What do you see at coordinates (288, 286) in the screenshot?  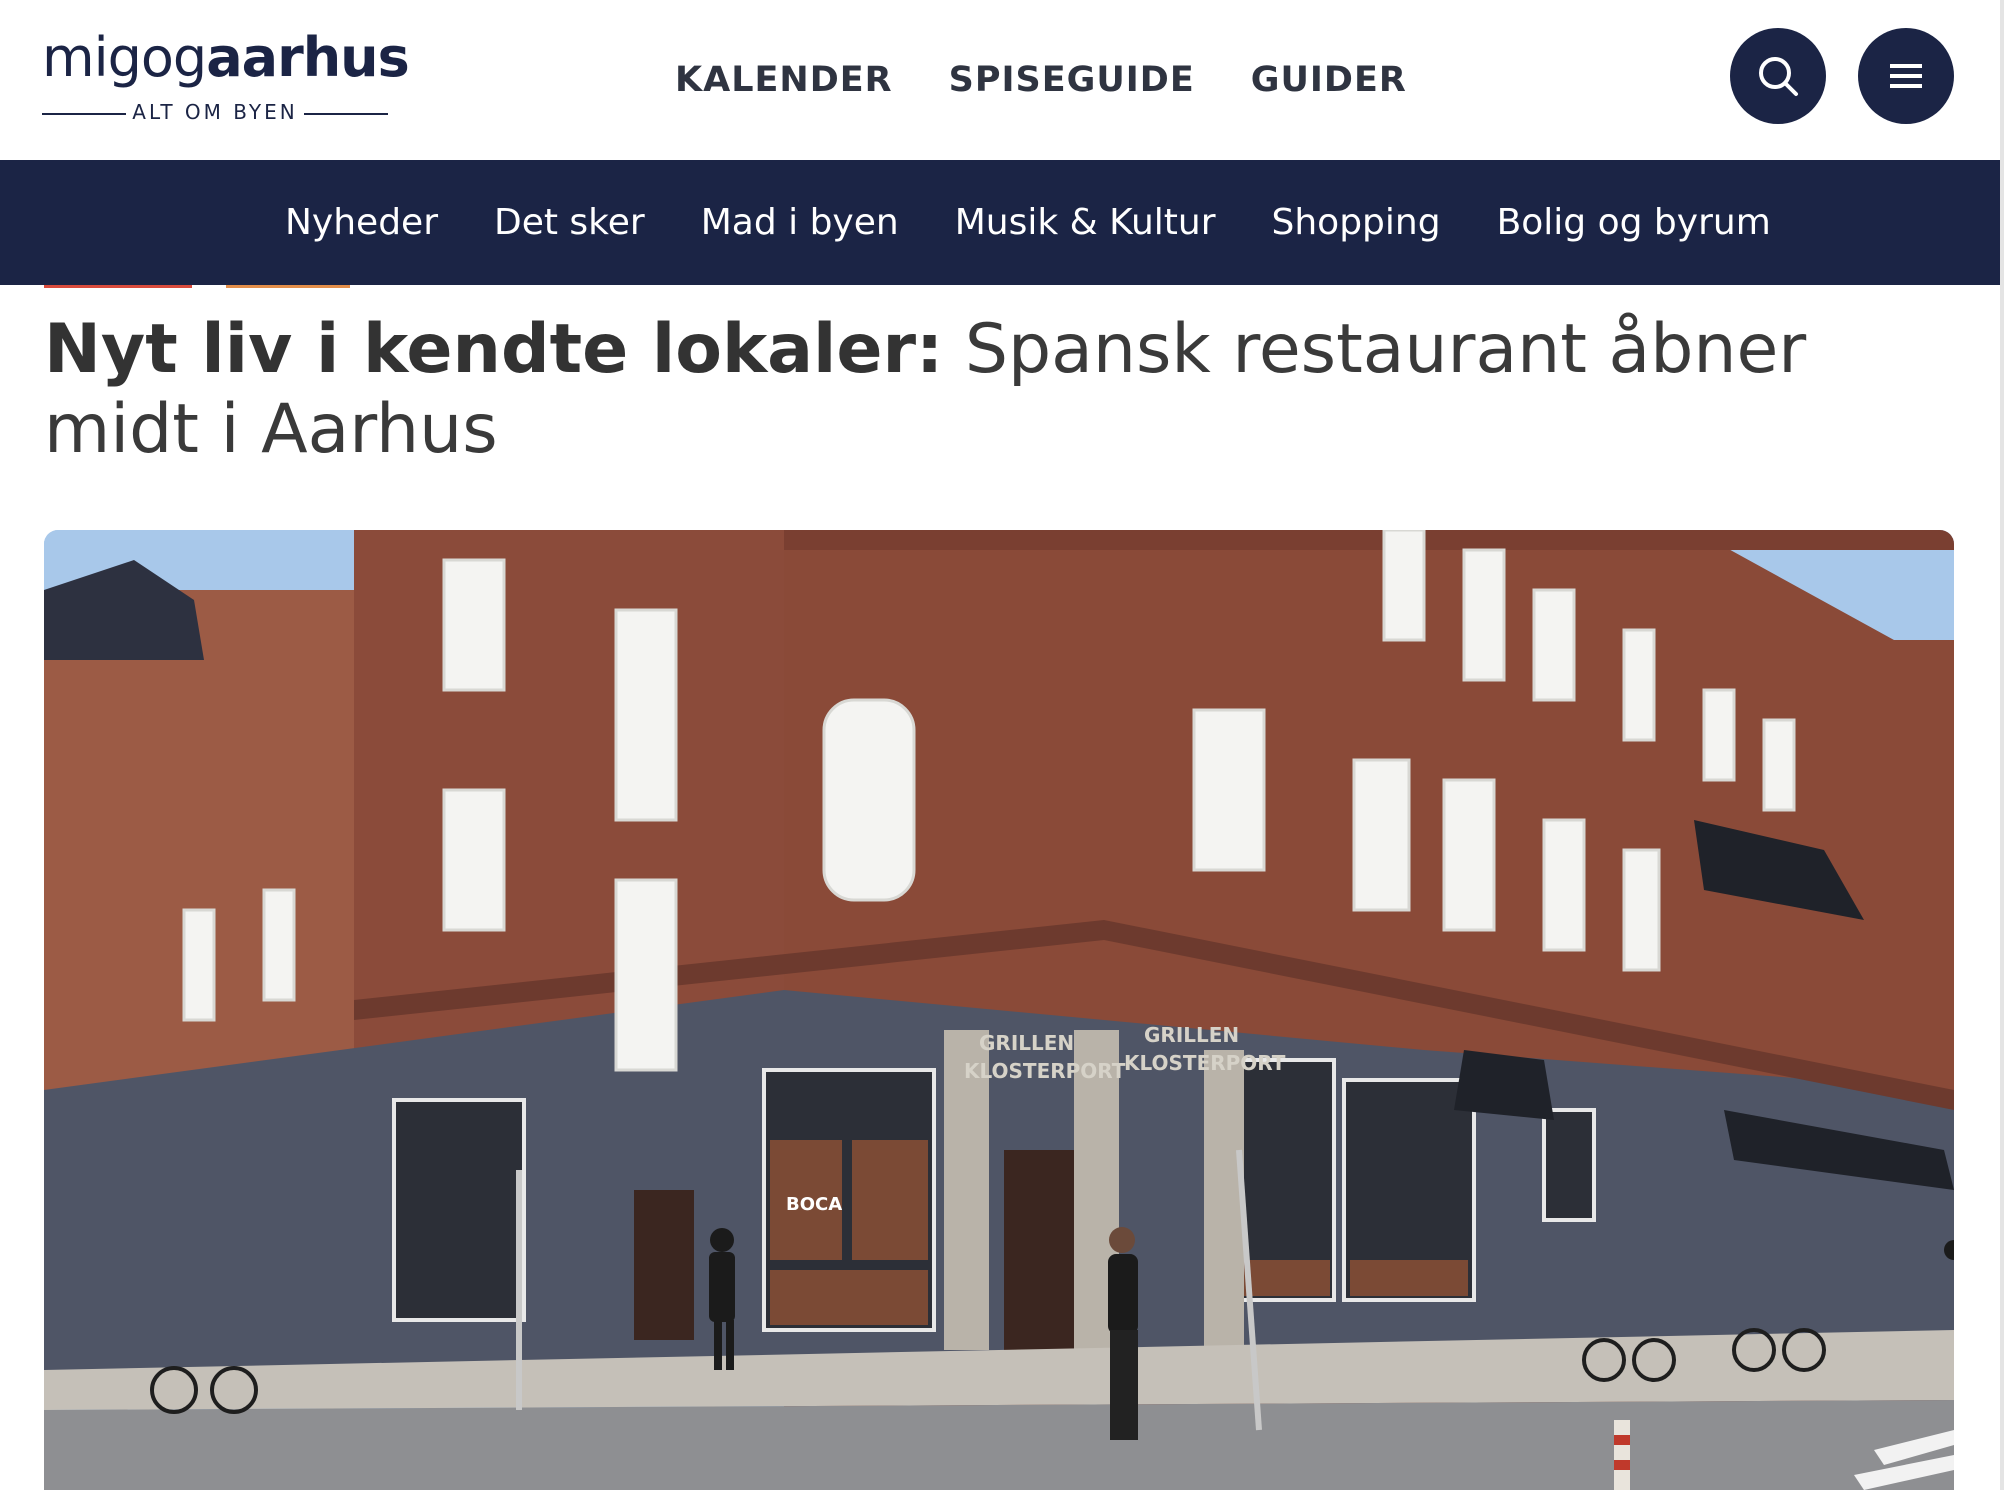 I see `category-tag-orange` at bounding box center [288, 286].